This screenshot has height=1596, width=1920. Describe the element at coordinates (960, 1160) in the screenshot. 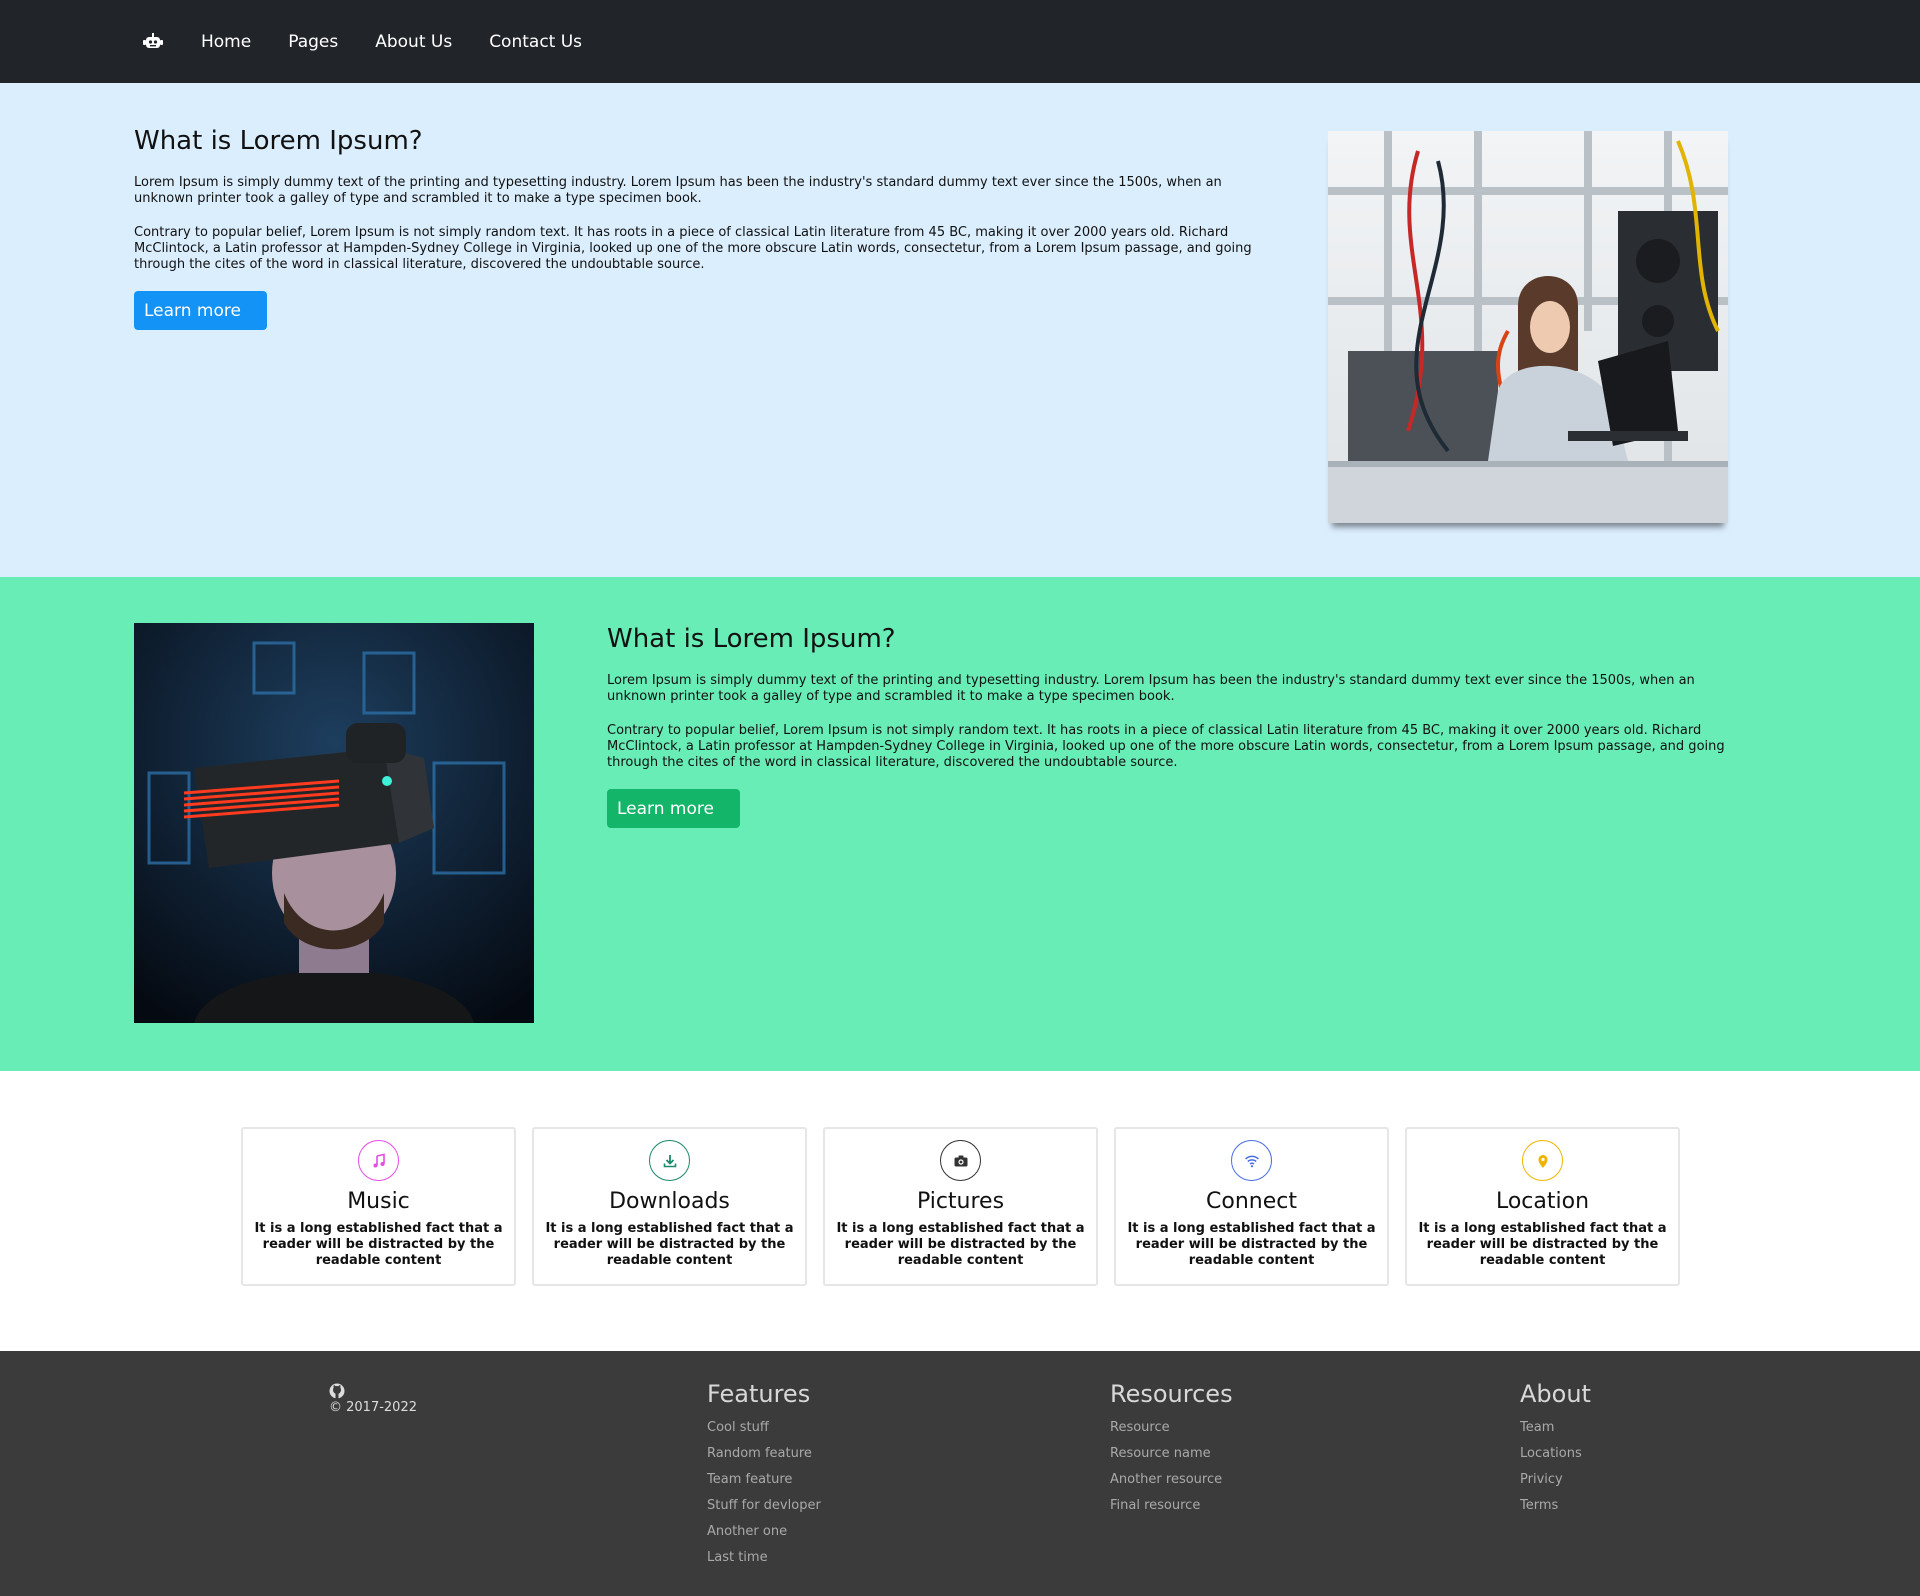

I see `camera-icon` at that location.